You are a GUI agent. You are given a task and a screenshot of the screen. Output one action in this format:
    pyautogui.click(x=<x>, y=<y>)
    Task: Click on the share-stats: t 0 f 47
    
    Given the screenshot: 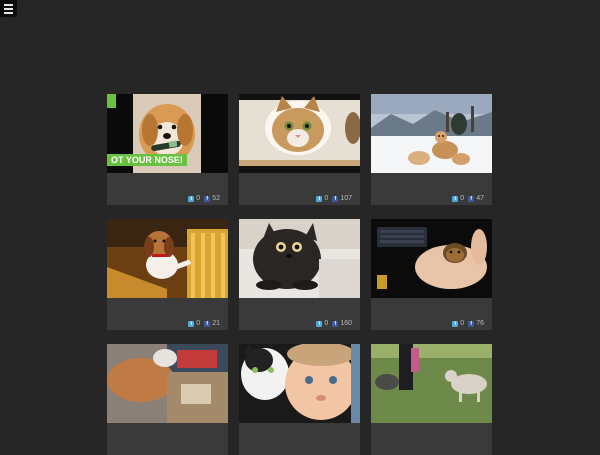 What is the action you would take?
    pyautogui.click(x=469, y=198)
    